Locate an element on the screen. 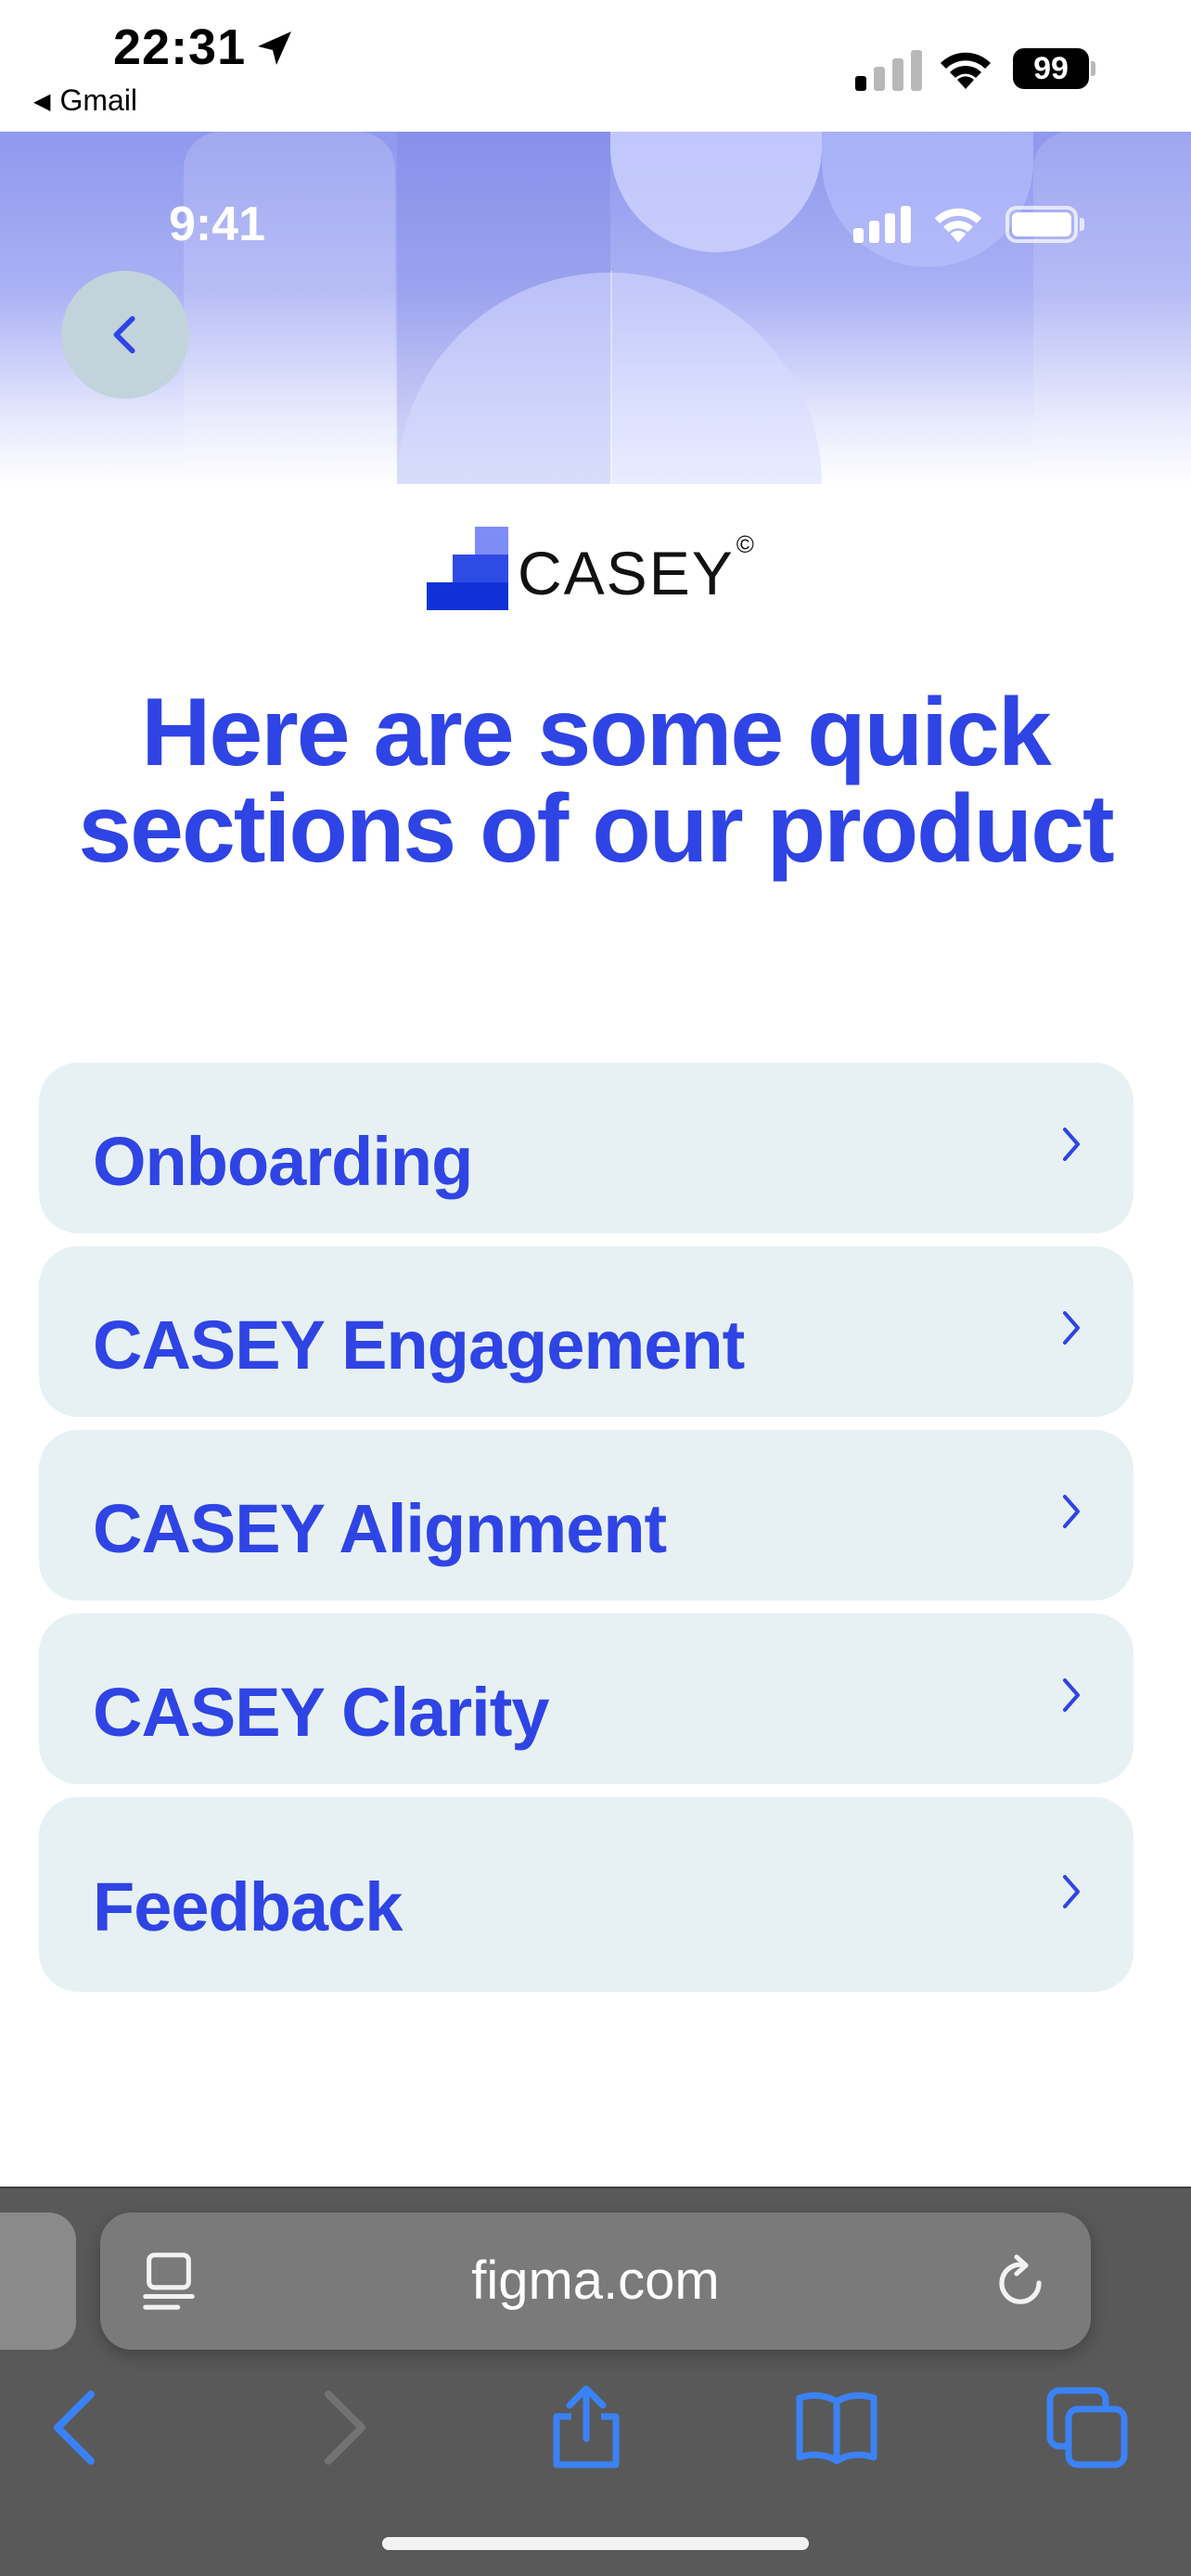  system-status-bar: 22:31 ◀ Gmail 99 is located at coordinates (595, 66).